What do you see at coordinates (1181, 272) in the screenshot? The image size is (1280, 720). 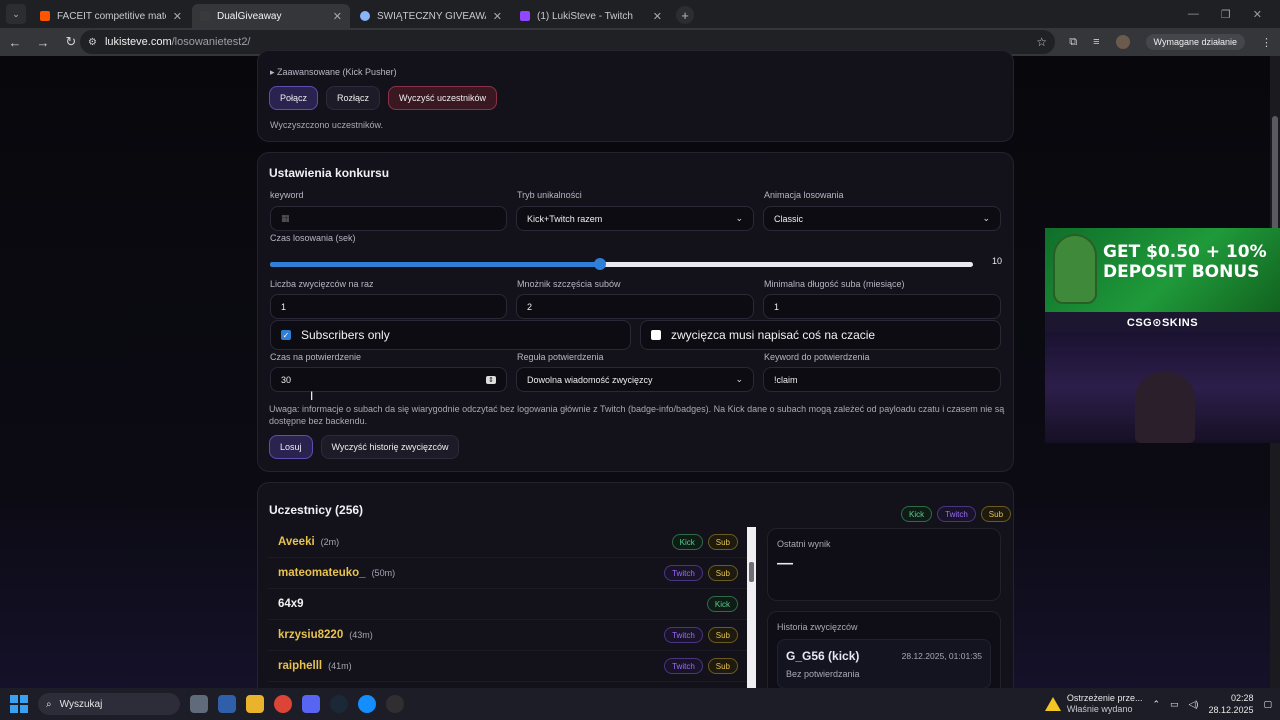 I see `promo-headline-2: DEPOSIT BONUS` at bounding box center [1181, 272].